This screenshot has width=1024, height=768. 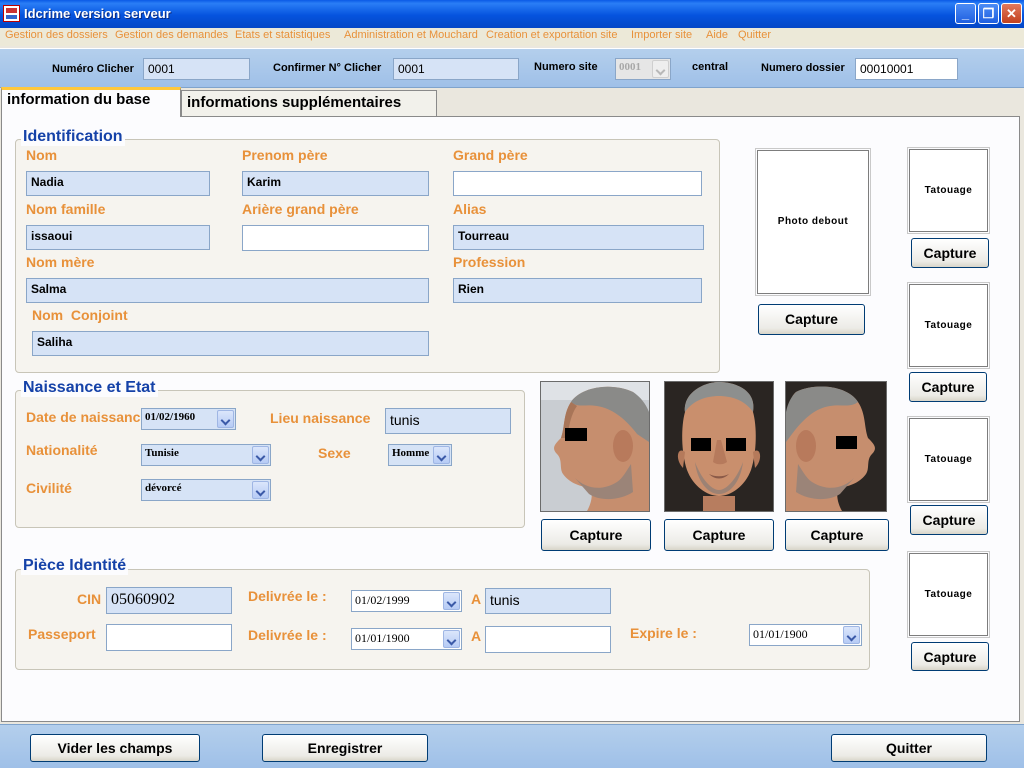 I want to click on cin-lieu-input: tunis, so click(x=548, y=601).